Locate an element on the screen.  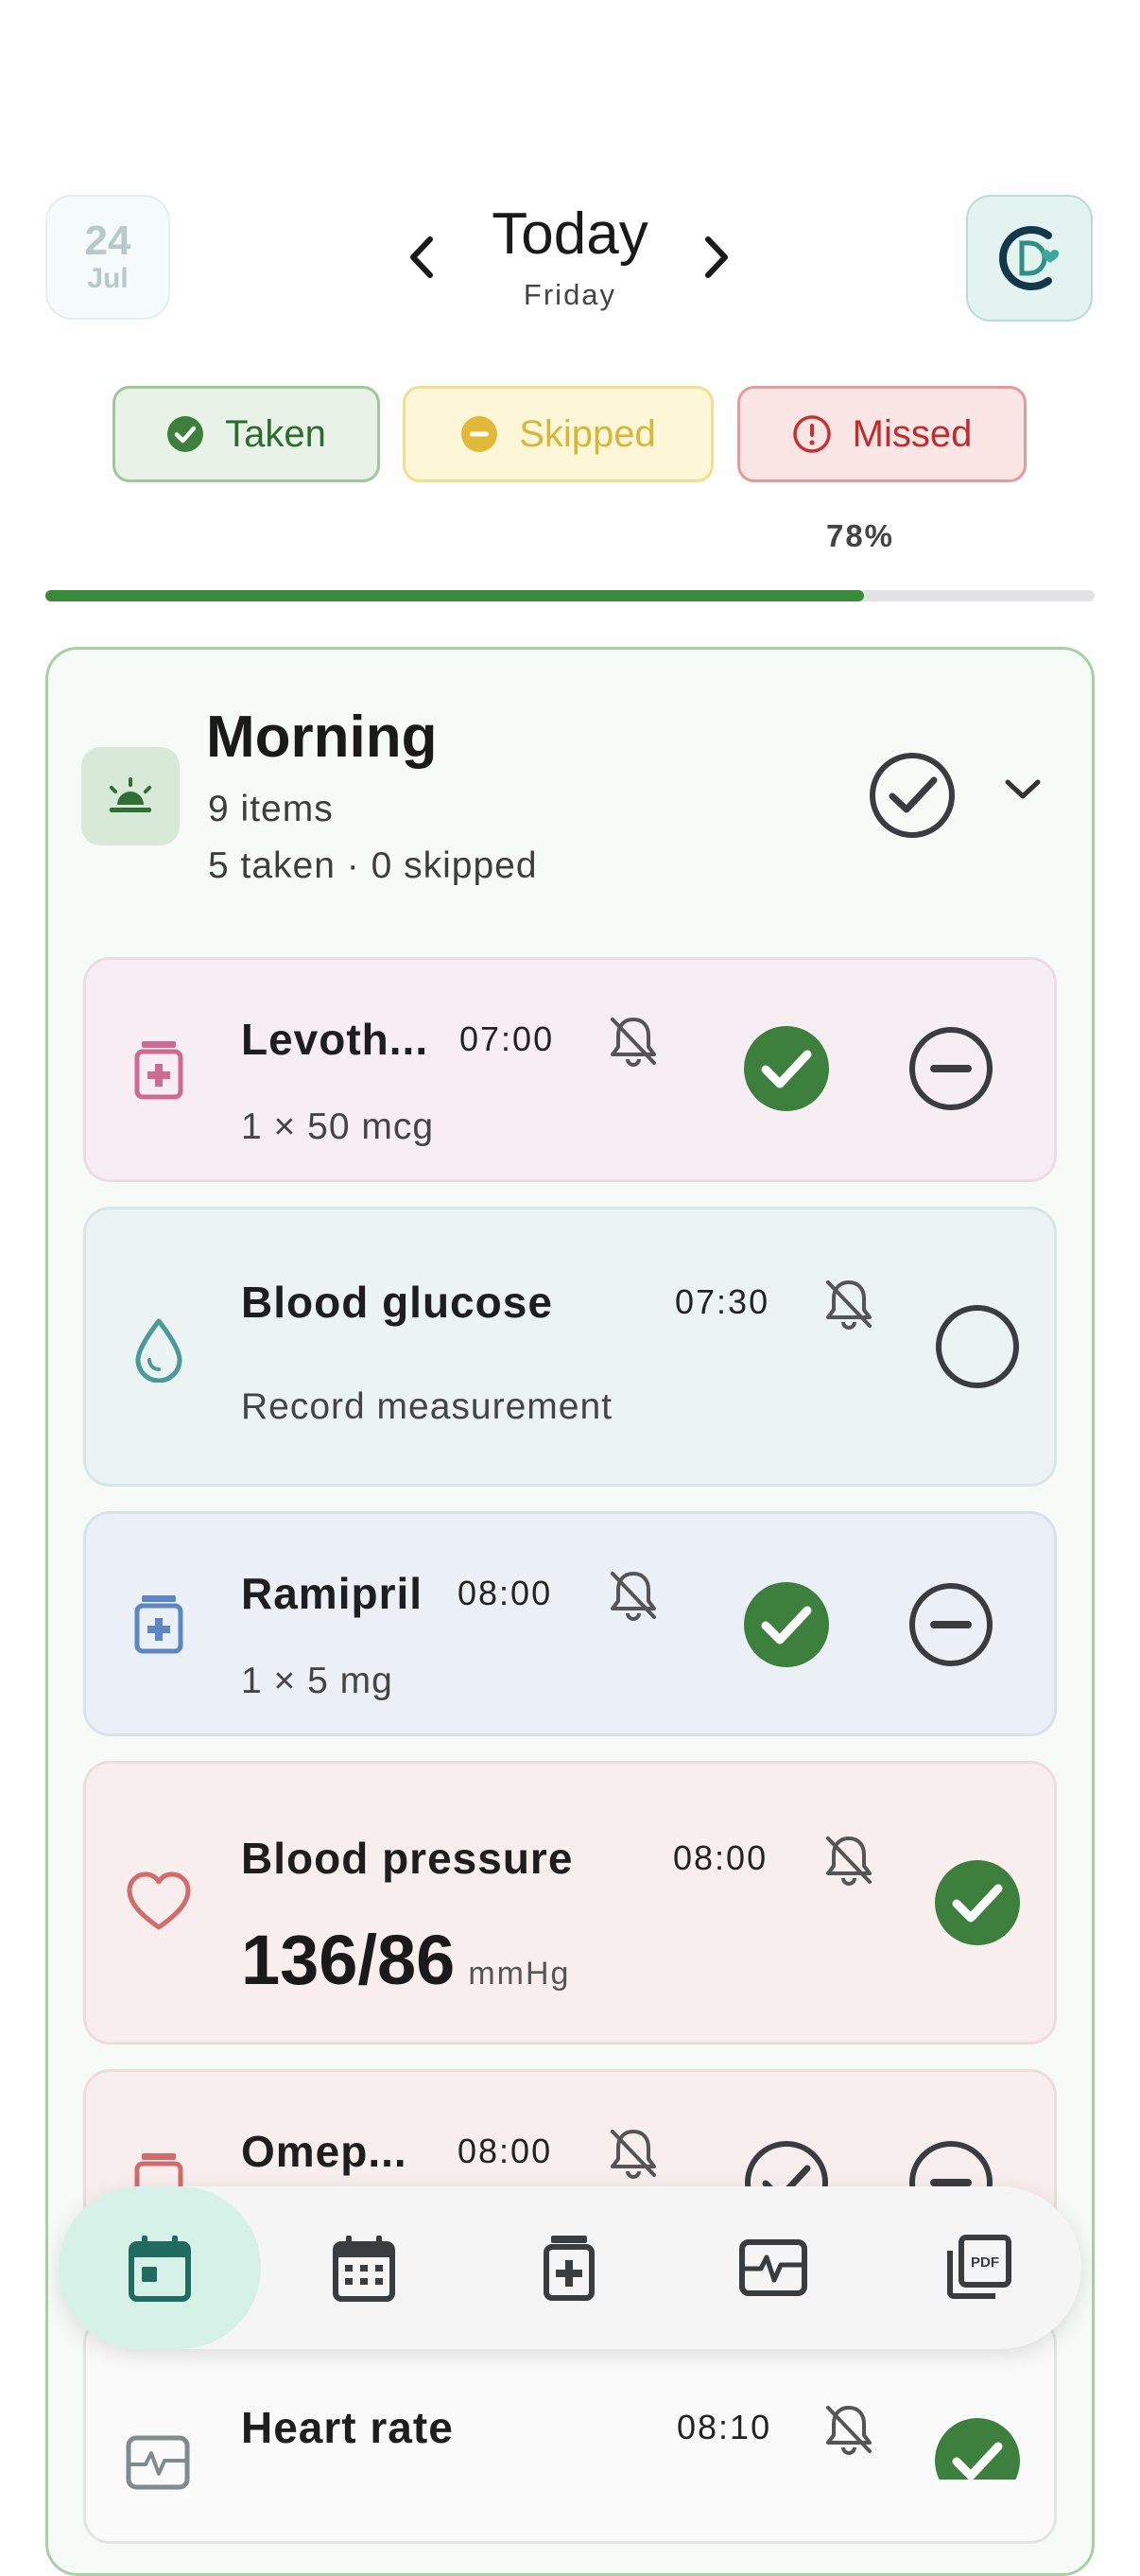
skipped-label: Skipped is located at coordinates (587, 433).